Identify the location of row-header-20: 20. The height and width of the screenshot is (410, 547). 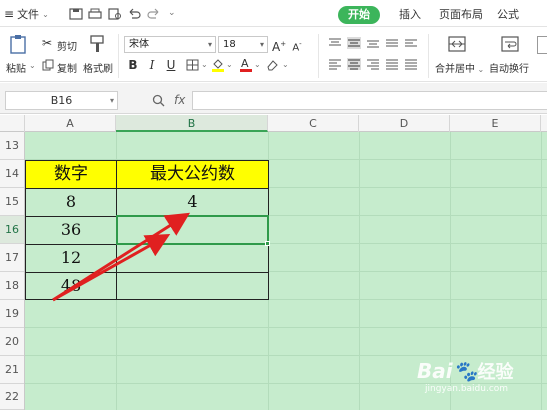
(12, 342).